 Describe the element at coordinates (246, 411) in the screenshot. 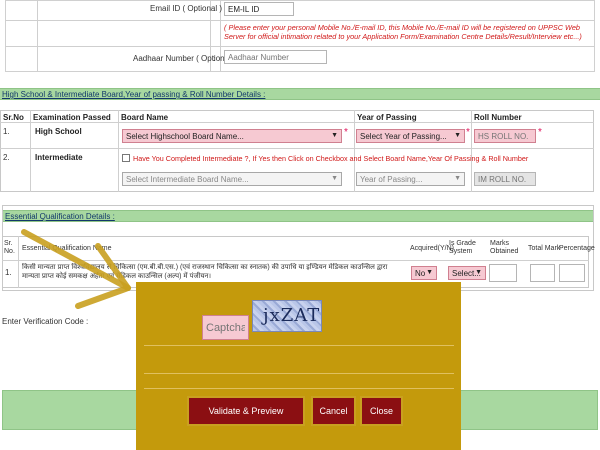

I see `validate-preview-button: Validate & Preview` at that location.